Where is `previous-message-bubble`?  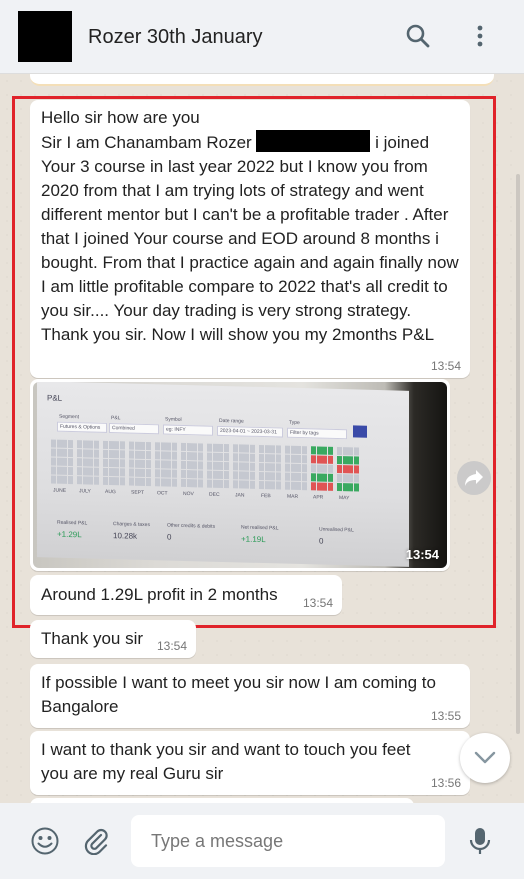 previous-message-bubble is located at coordinates (262, 80).